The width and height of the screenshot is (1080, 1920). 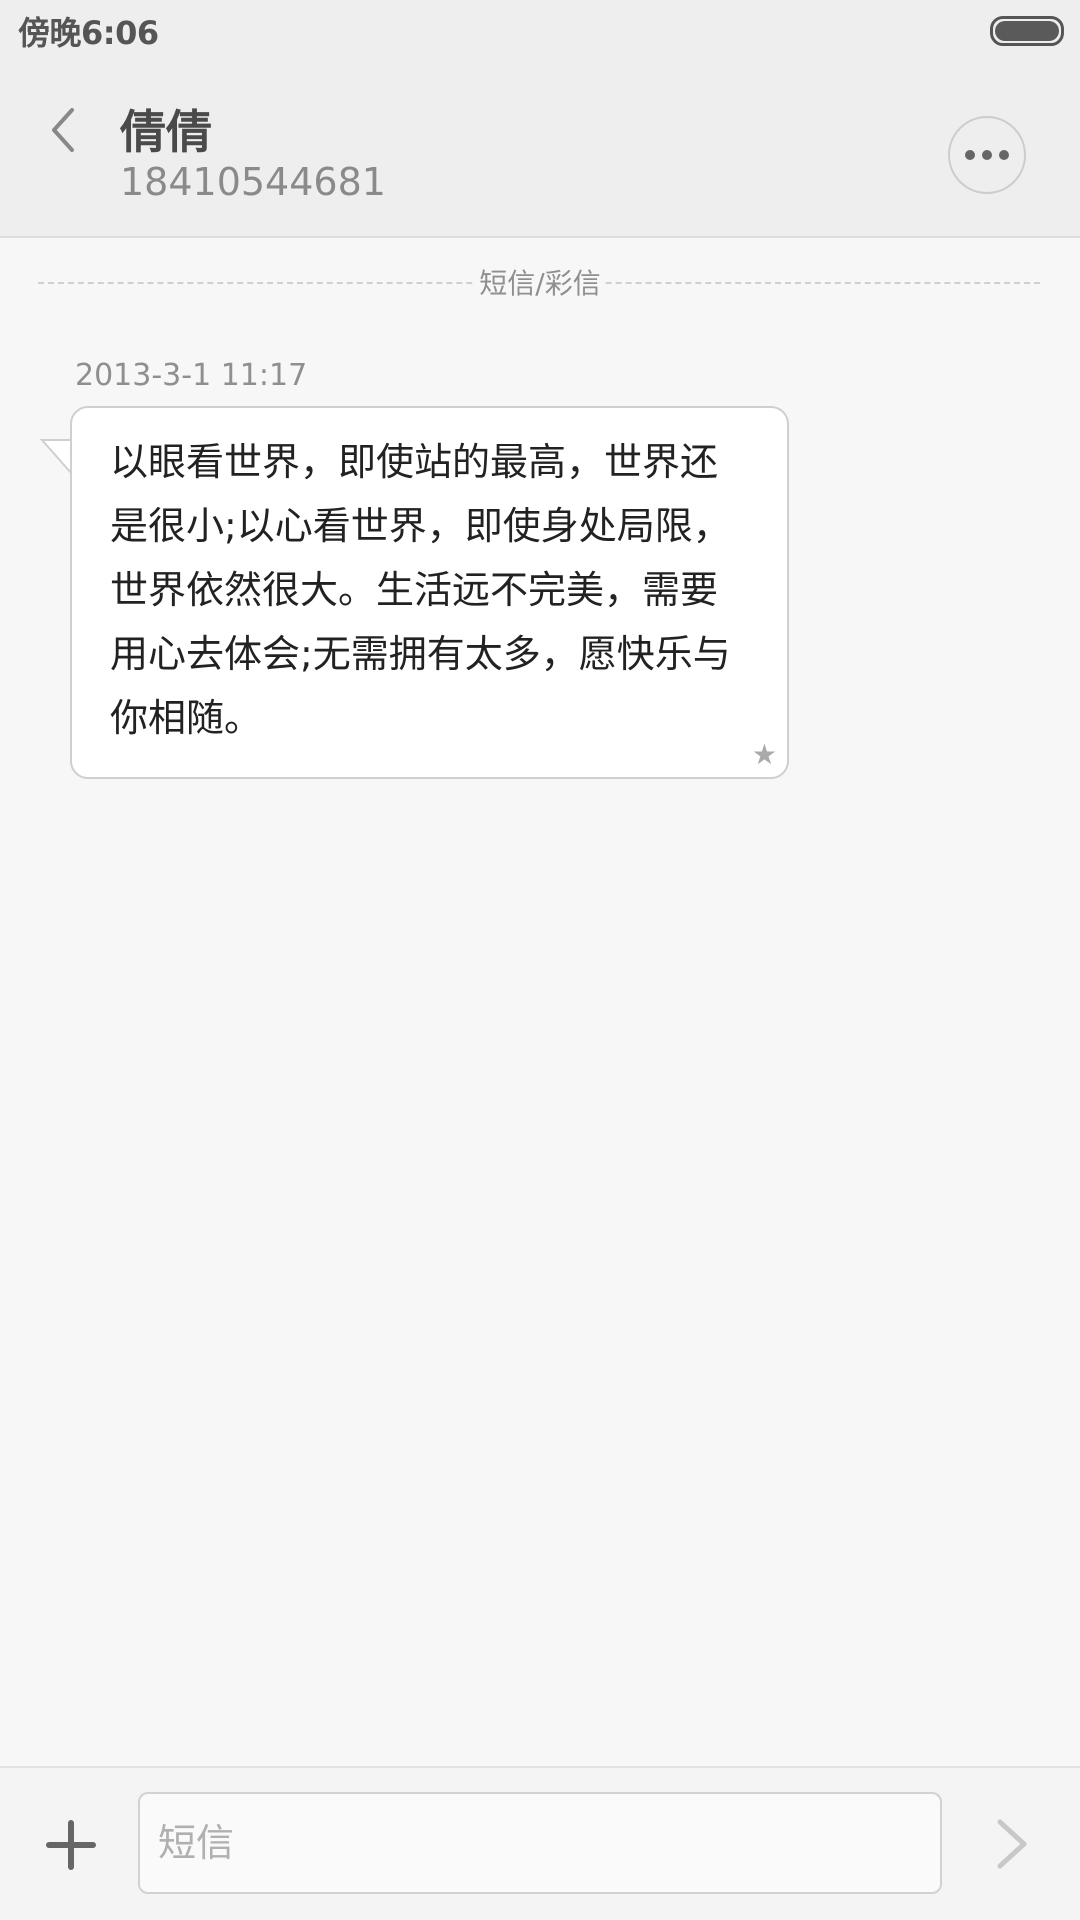 I want to click on back-button, so click(x=65, y=130).